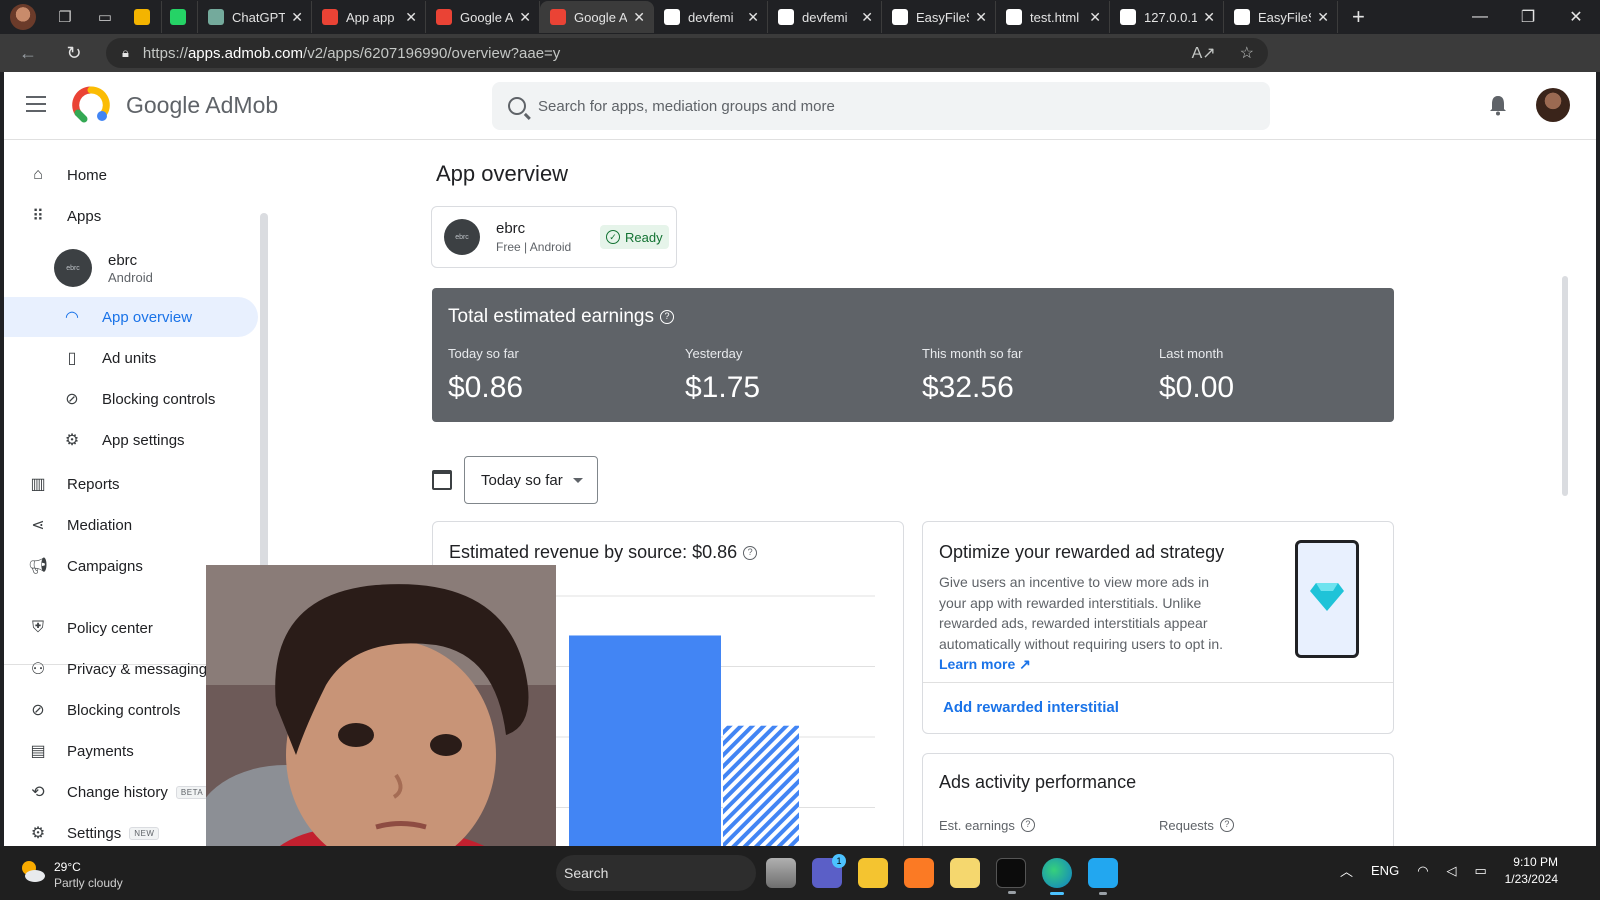 This screenshot has width=1600, height=900. What do you see at coordinates (131, 175) in the screenshot?
I see `sidebar-item-home: ⌂ Home` at bounding box center [131, 175].